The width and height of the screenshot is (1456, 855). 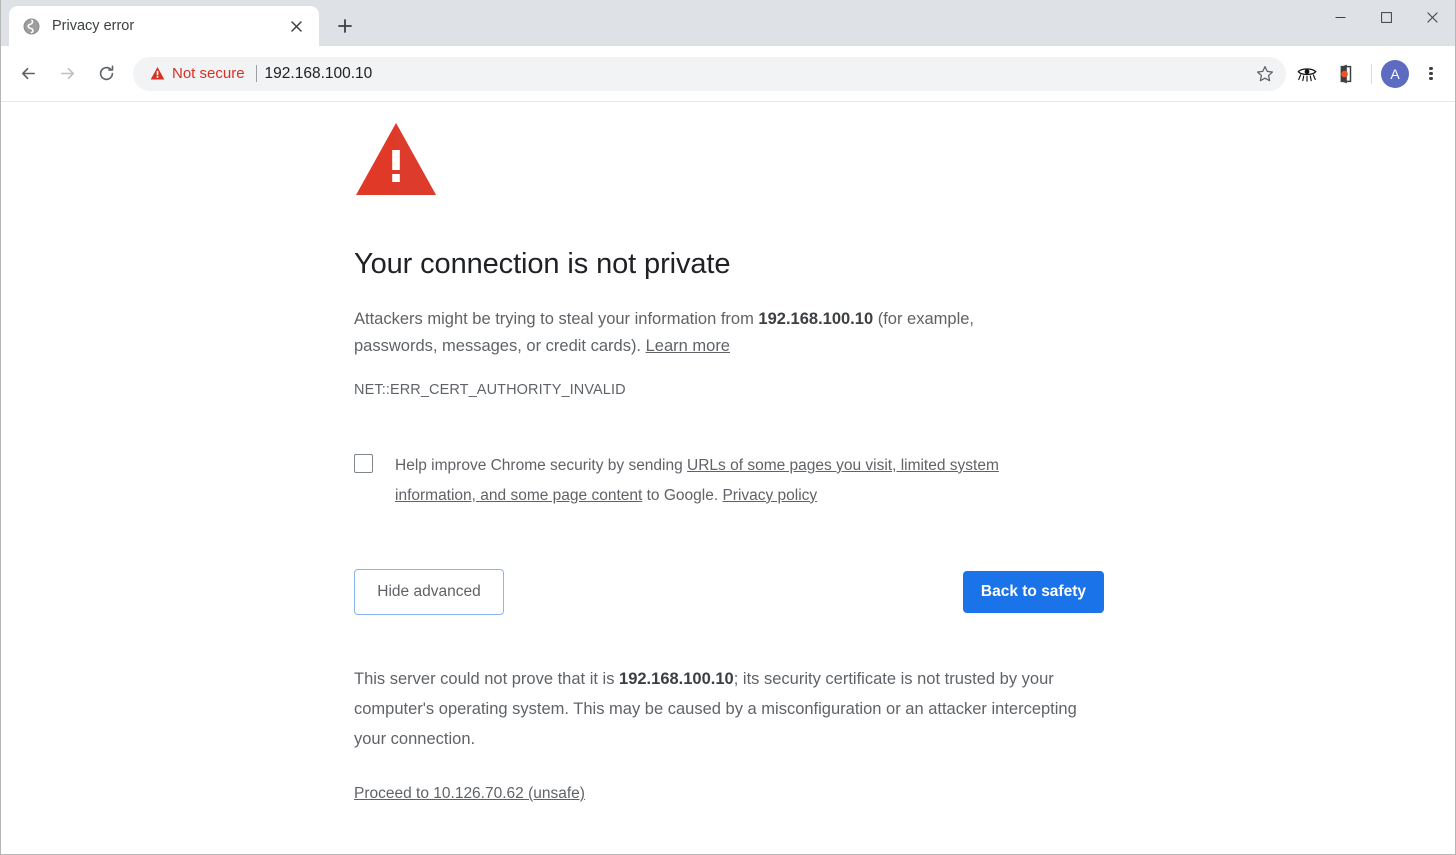 I want to click on reload-button, so click(x=106, y=74).